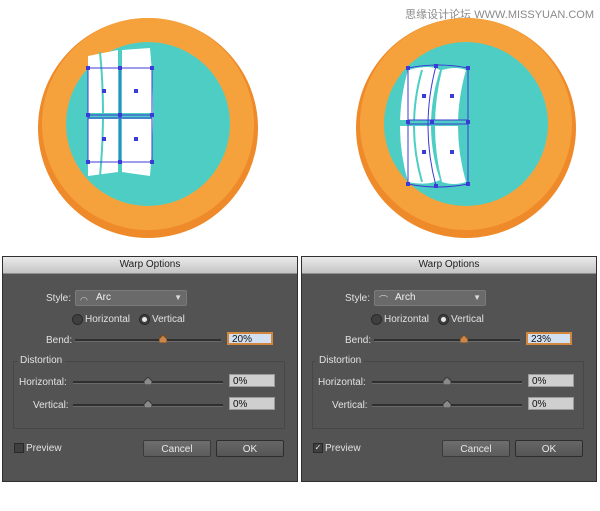  What do you see at coordinates (19, 448) in the screenshot?
I see `preview-checkbox` at bounding box center [19, 448].